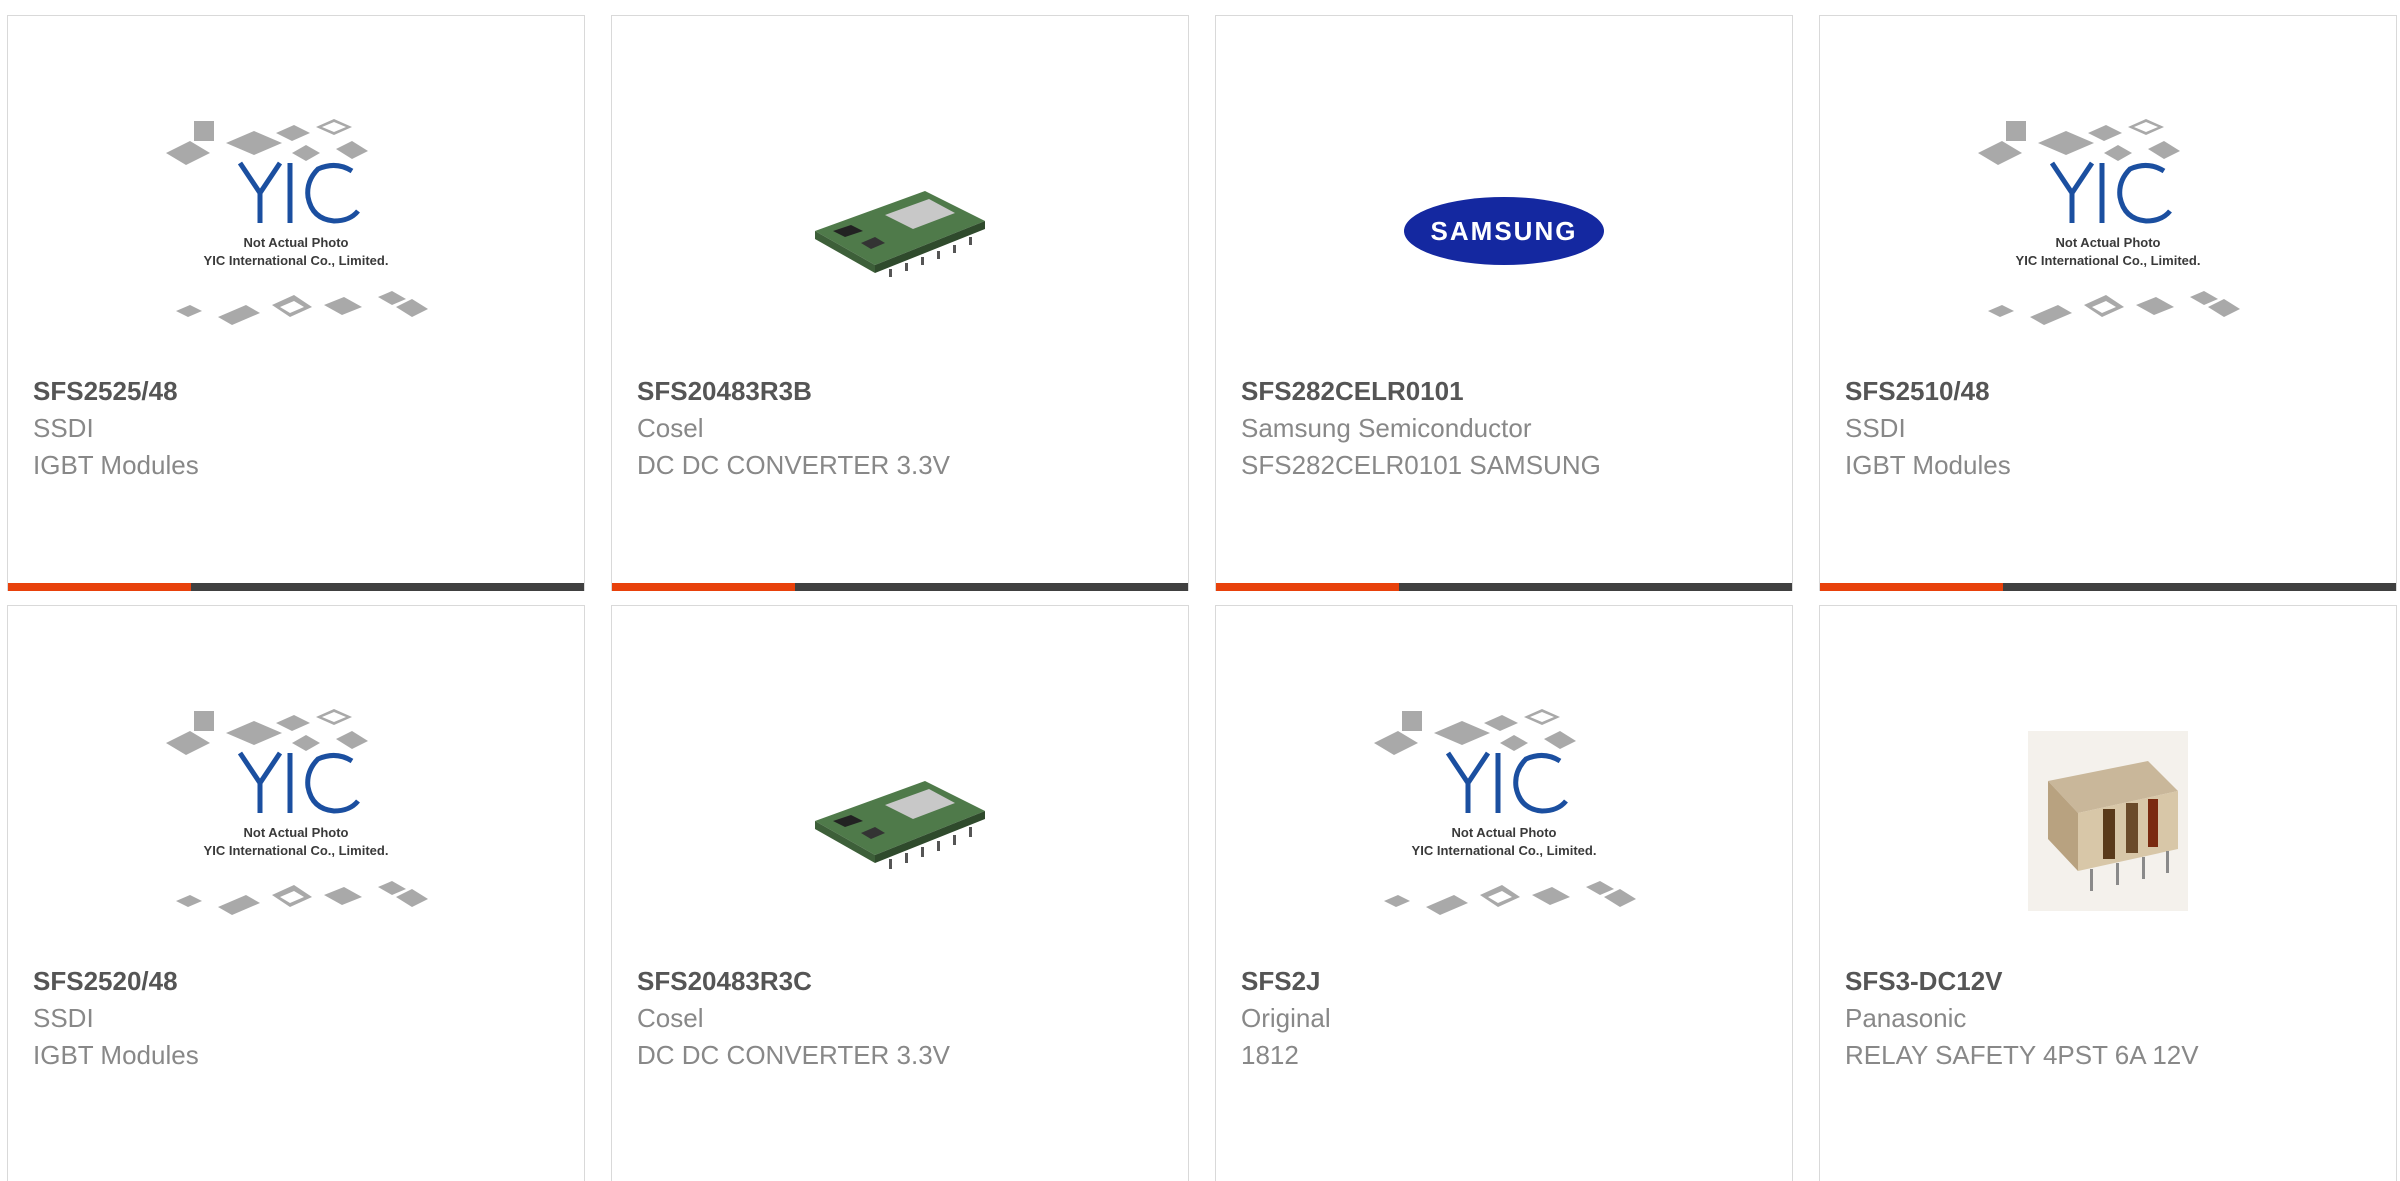 The width and height of the screenshot is (2400, 1181). I want to click on part-number: SFS2J, so click(1511, 981).